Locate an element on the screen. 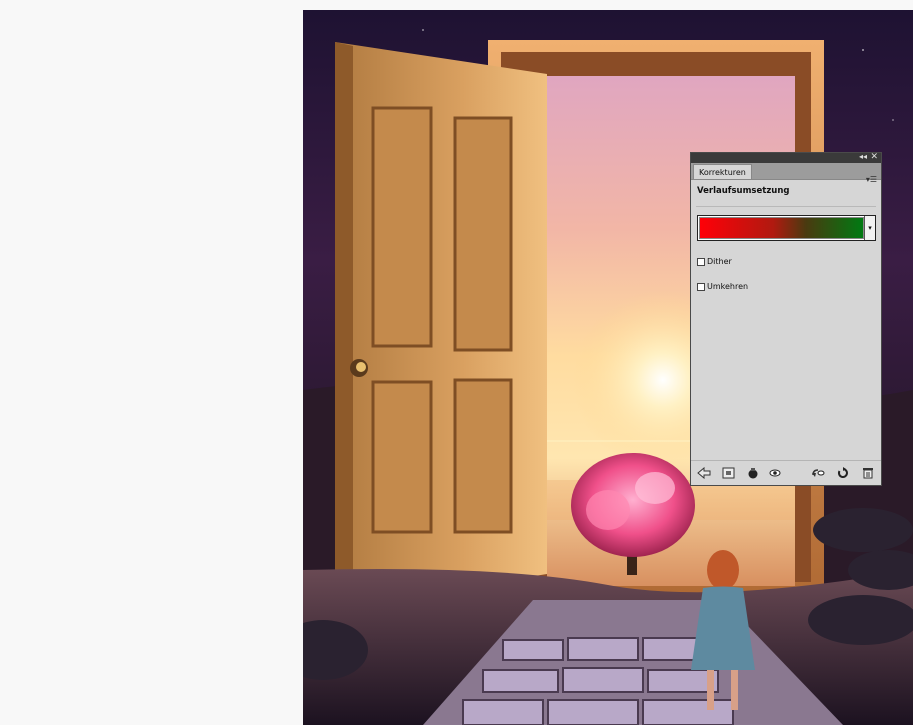 This screenshot has height=725, width=913. adjustment-title: Verlaufsumsetzung is located at coordinates (743, 191).